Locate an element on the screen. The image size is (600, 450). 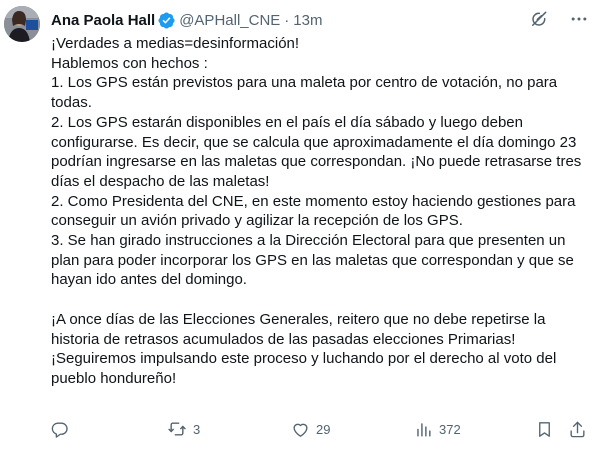
bookmark-icon is located at coordinates (544, 429).